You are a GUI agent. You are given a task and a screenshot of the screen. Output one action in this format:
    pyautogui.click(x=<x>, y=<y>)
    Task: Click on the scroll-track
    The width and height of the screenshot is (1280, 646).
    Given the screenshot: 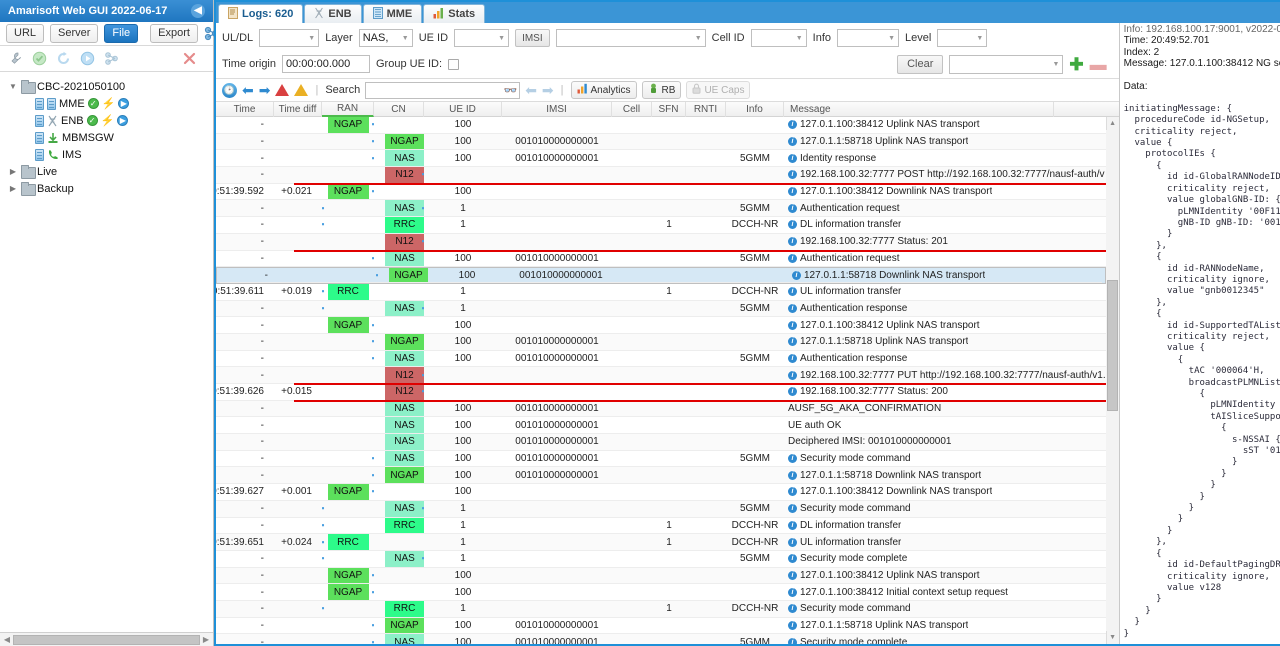 What is the action you would take?
    pyautogui.click(x=1113, y=380)
    